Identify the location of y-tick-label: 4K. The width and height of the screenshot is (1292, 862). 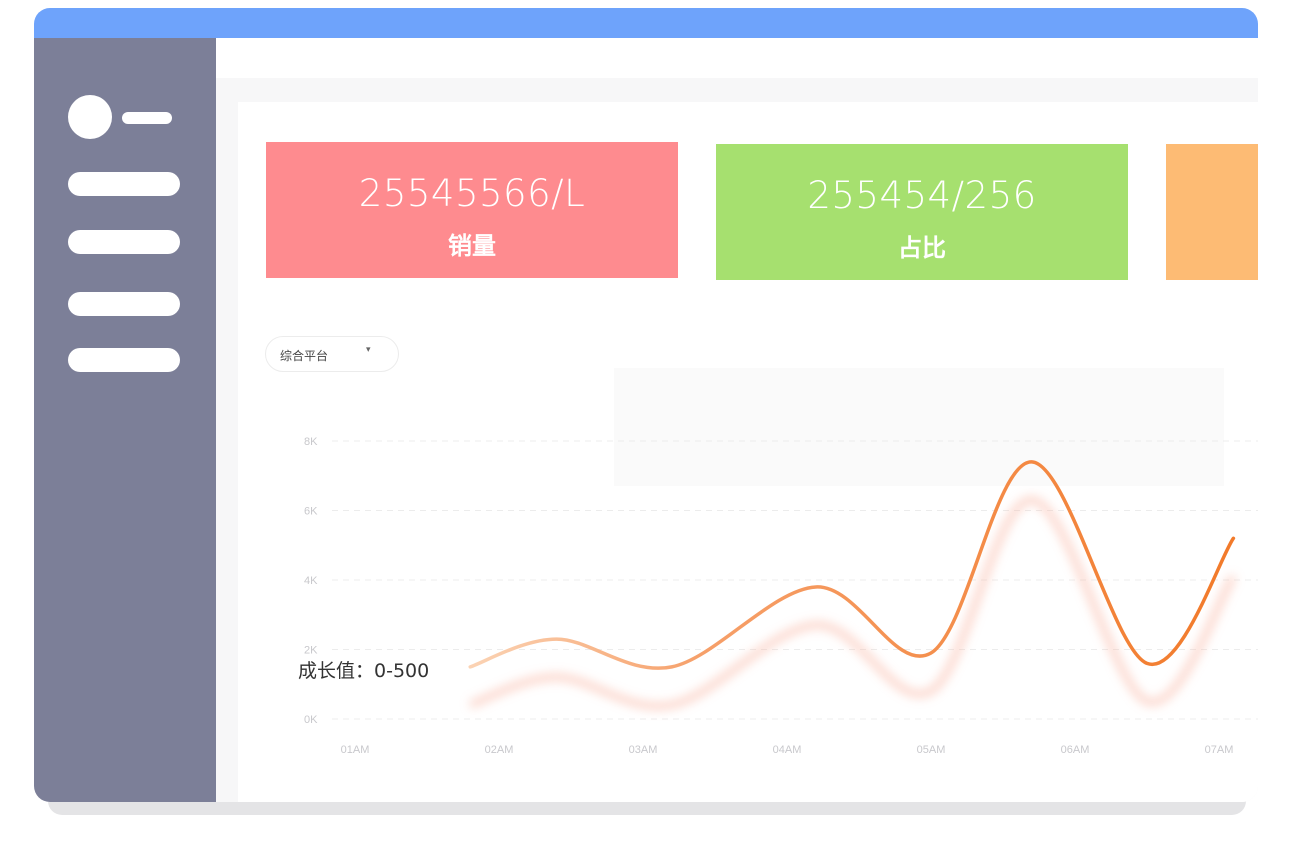
(311, 581).